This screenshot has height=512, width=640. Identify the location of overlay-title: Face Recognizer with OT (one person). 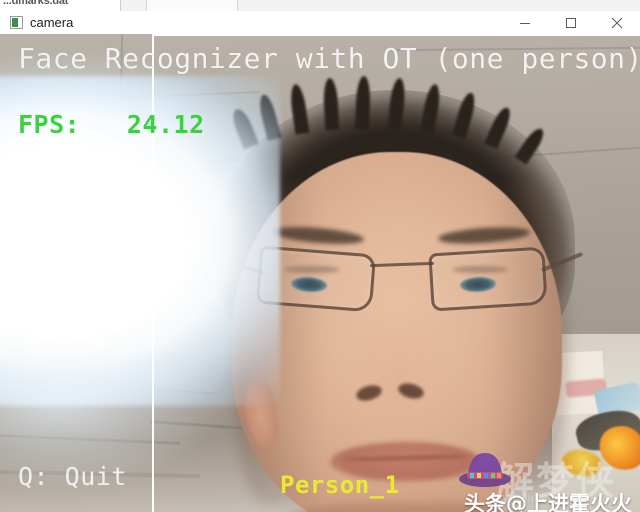
(329, 58).